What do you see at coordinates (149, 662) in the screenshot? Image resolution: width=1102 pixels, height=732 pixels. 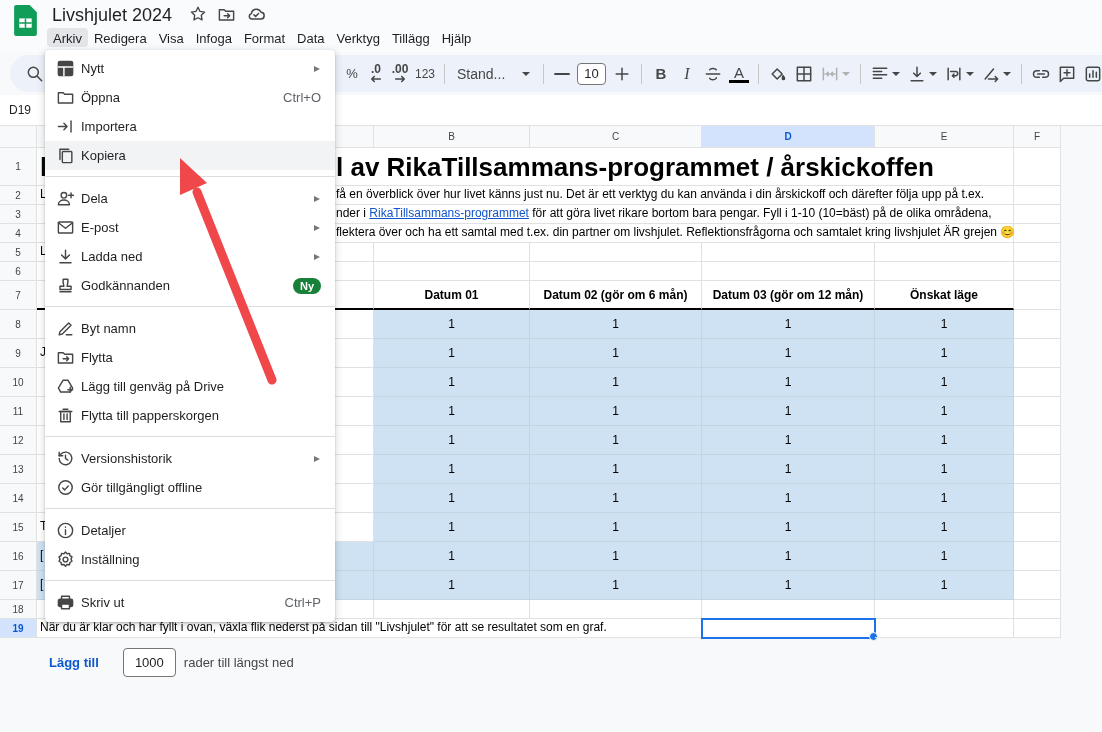 I see `row-count-field: 1000` at bounding box center [149, 662].